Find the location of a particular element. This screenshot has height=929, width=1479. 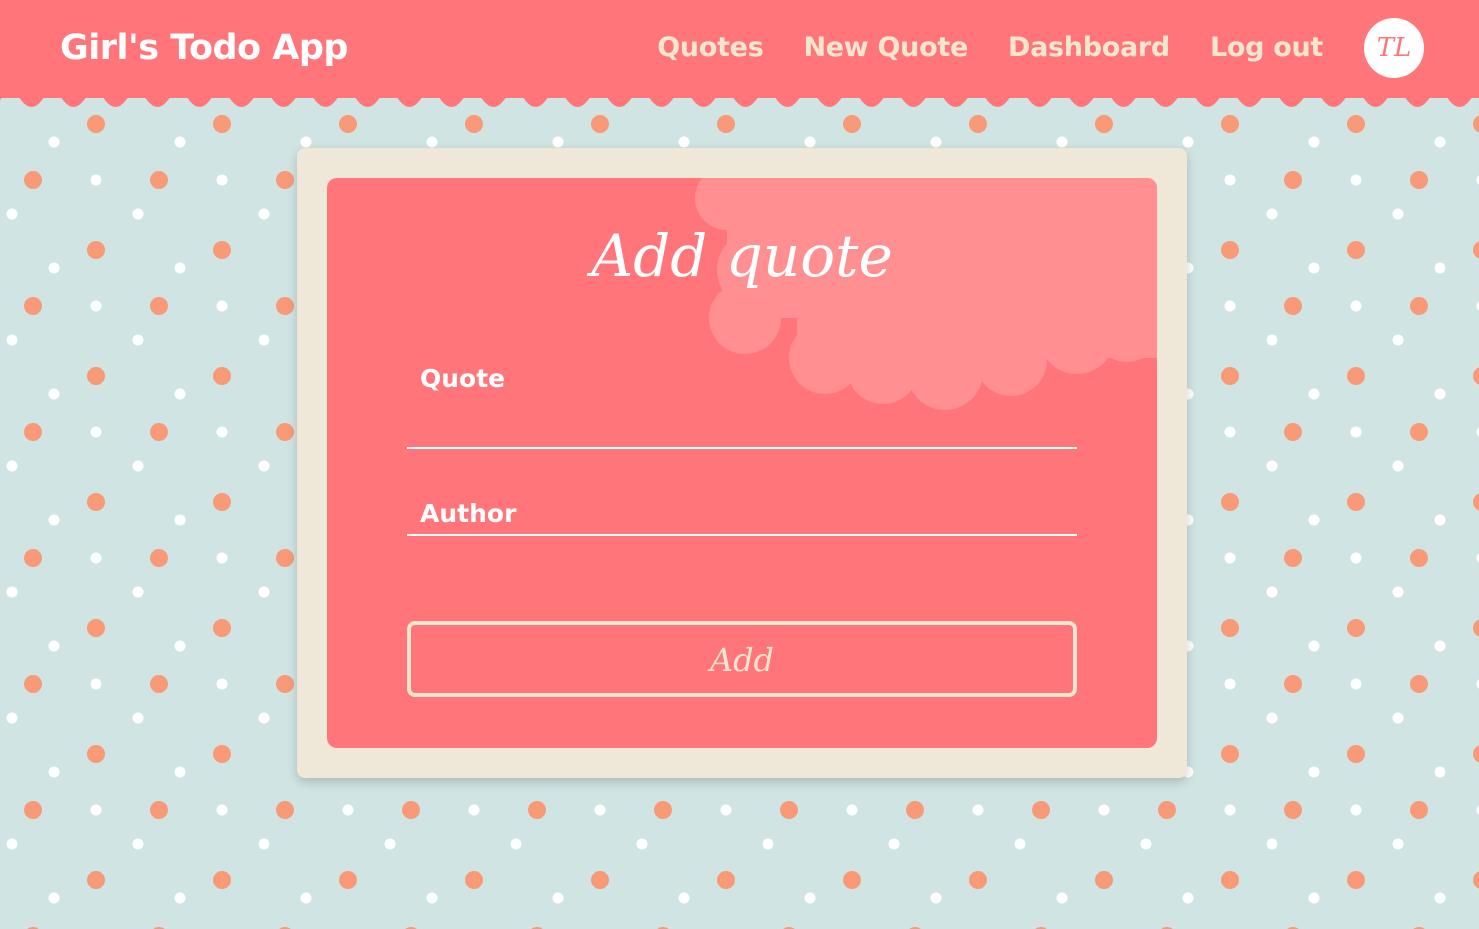

form-title: Add quote is located at coordinates (742, 256).